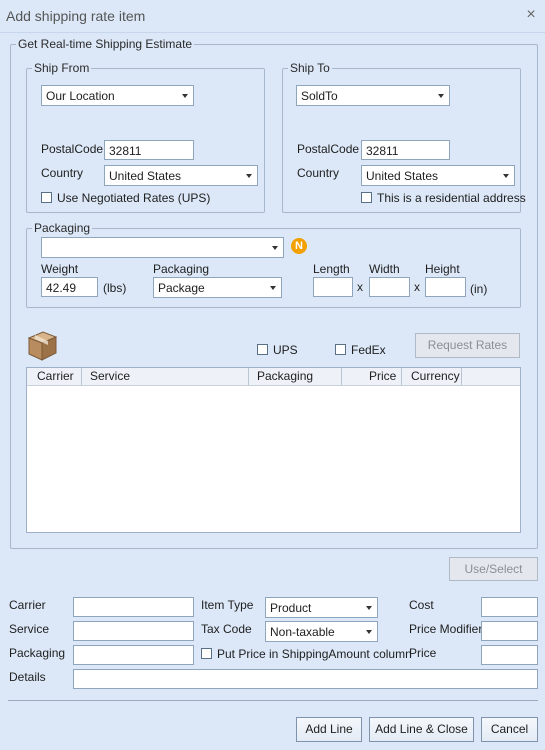 The image size is (545, 750). What do you see at coordinates (61, 288) in the screenshot?
I see `weight-value: 42.49` at bounding box center [61, 288].